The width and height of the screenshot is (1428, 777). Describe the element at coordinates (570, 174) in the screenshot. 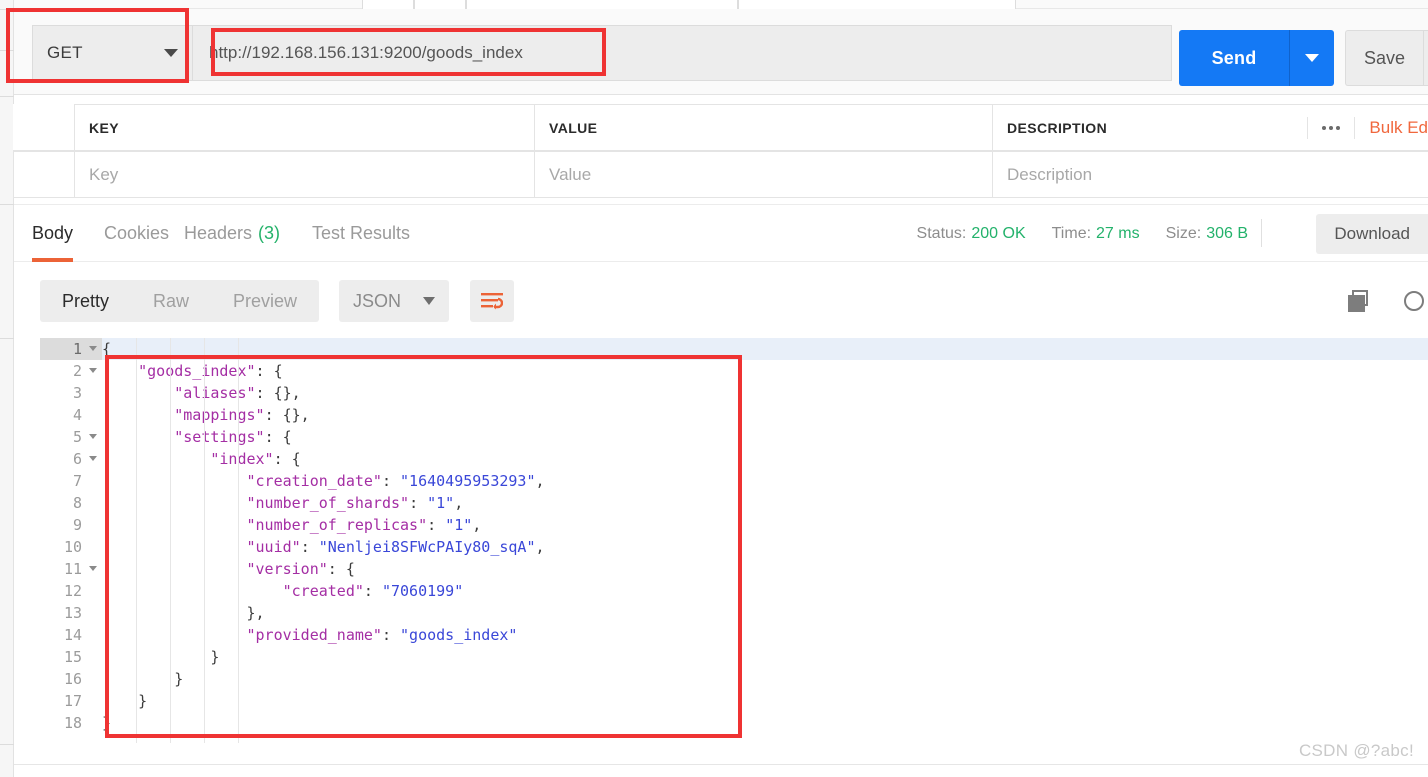

I see `value-placeholder: Value` at that location.